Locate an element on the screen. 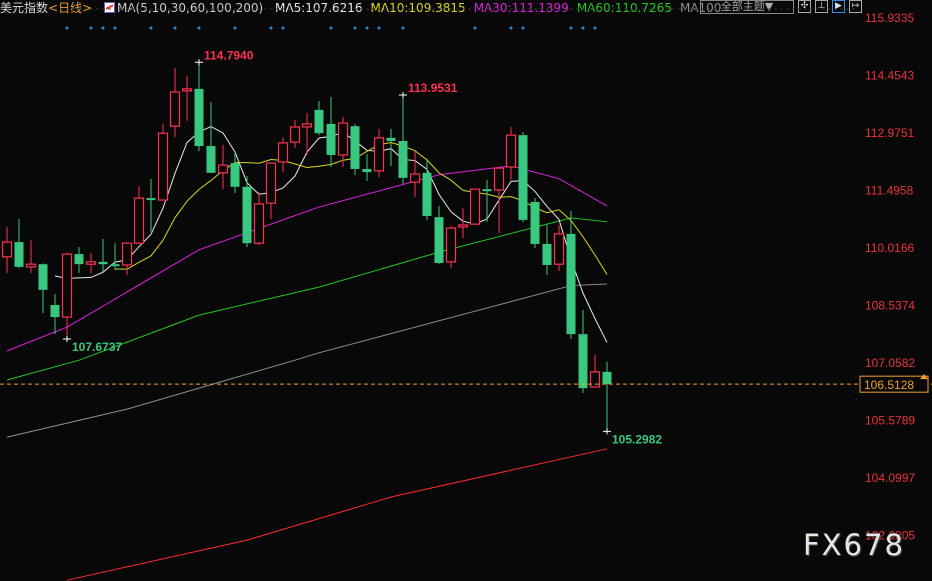 The width and height of the screenshot is (932, 581). y-tick-label: 111.4958 is located at coordinates (889, 190).